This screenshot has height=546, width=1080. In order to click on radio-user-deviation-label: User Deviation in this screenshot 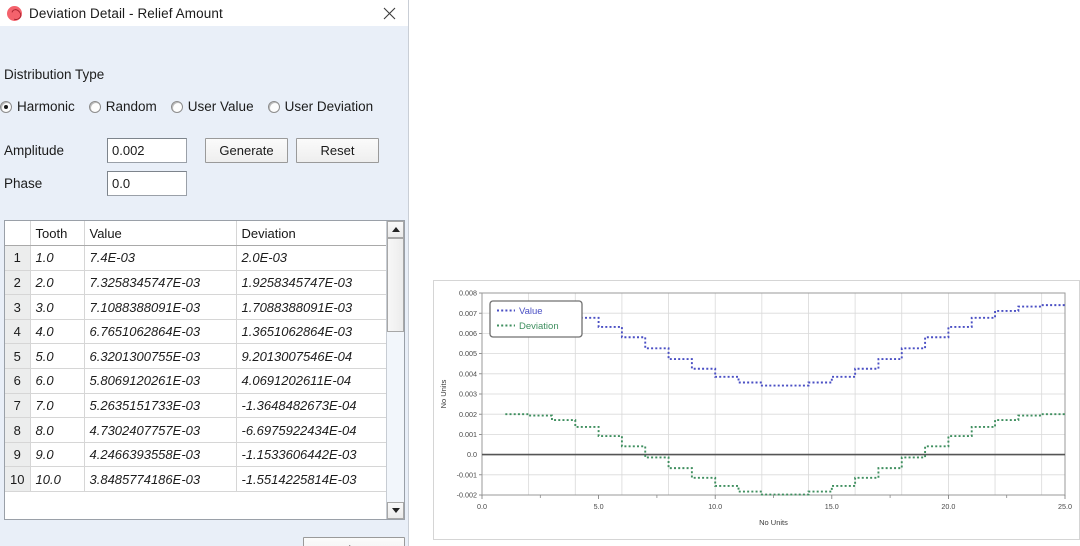, I will do `click(329, 106)`.